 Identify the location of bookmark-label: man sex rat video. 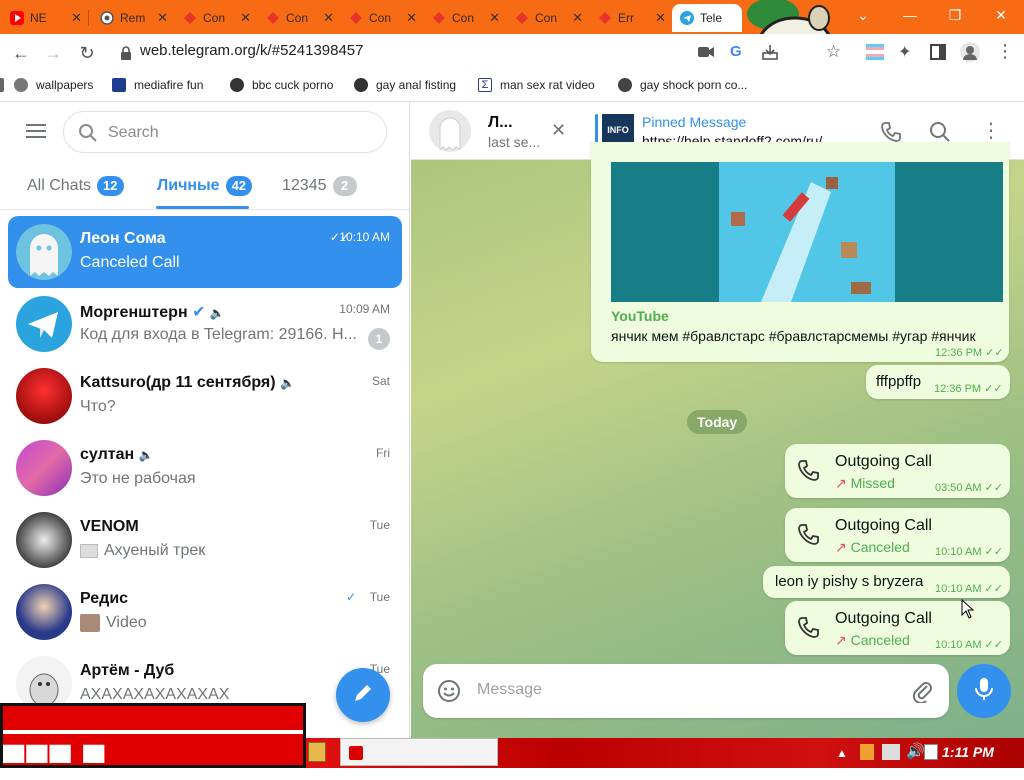
(547, 85).